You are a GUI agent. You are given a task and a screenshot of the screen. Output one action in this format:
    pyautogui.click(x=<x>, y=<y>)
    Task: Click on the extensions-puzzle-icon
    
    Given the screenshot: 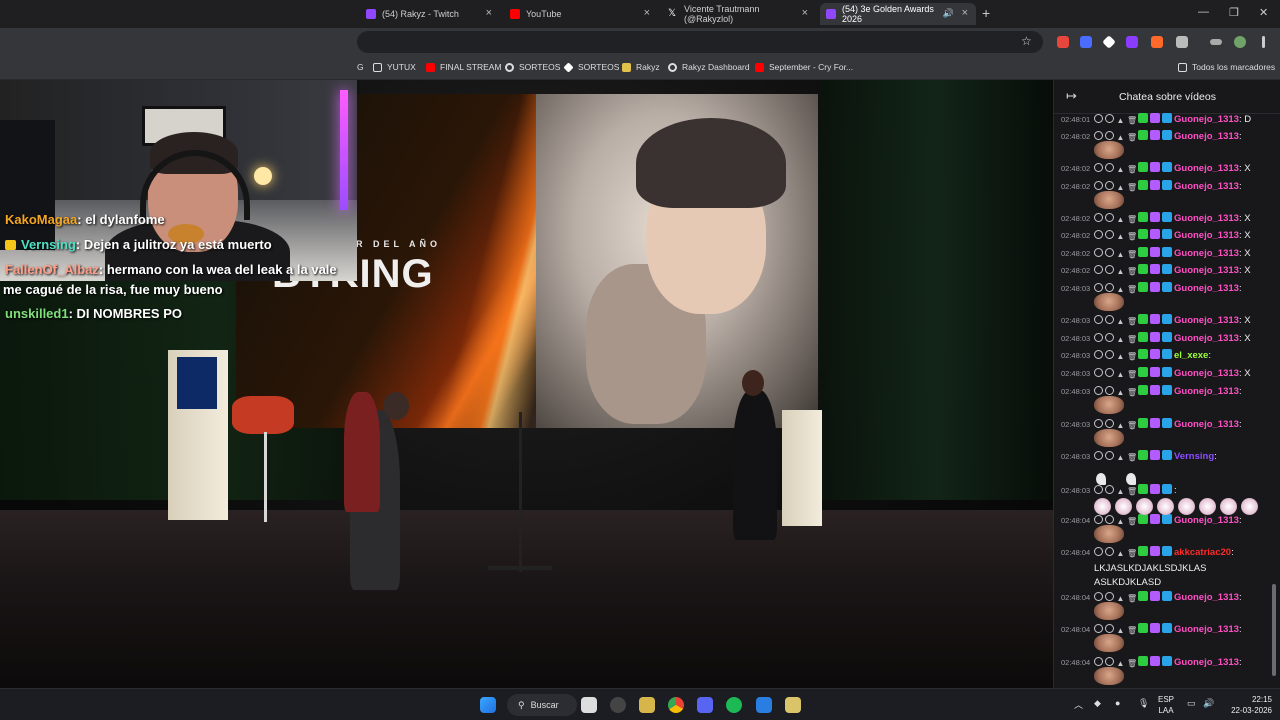 What is the action you would take?
    pyautogui.click(x=1182, y=42)
    